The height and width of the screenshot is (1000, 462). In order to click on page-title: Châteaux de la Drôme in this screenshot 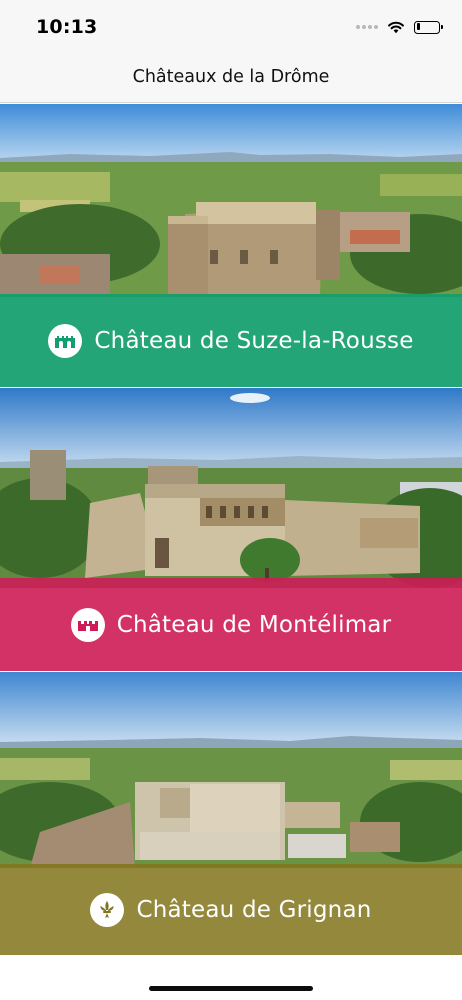, I will do `click(231, 77)`.